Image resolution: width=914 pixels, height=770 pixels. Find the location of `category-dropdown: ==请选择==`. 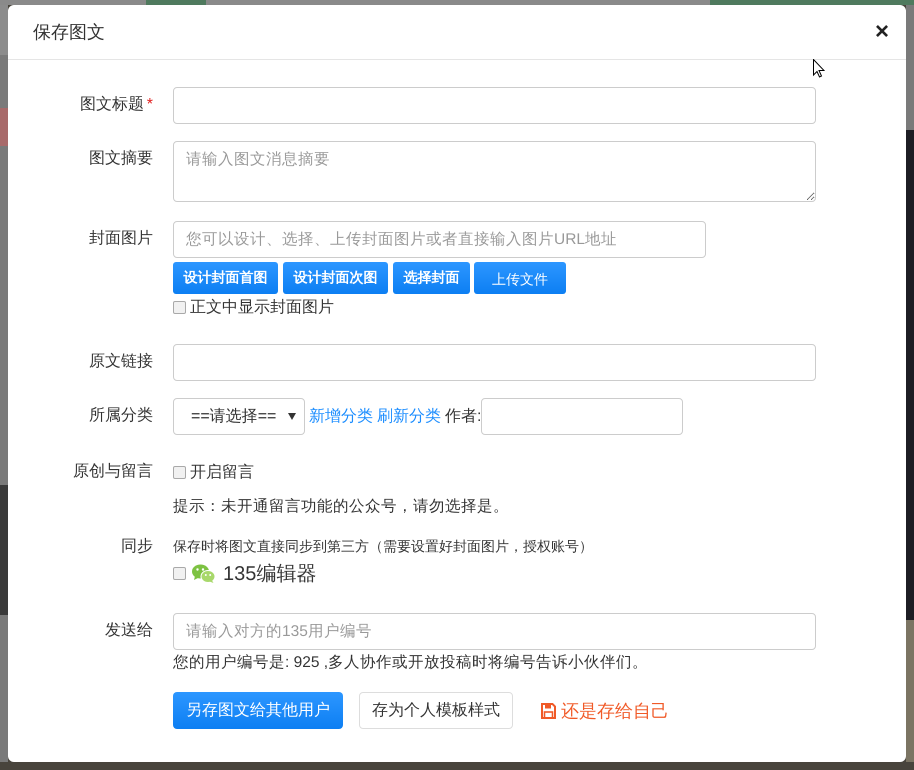

category-dropdown: ==请选择== is located at coordinates (239, 416).